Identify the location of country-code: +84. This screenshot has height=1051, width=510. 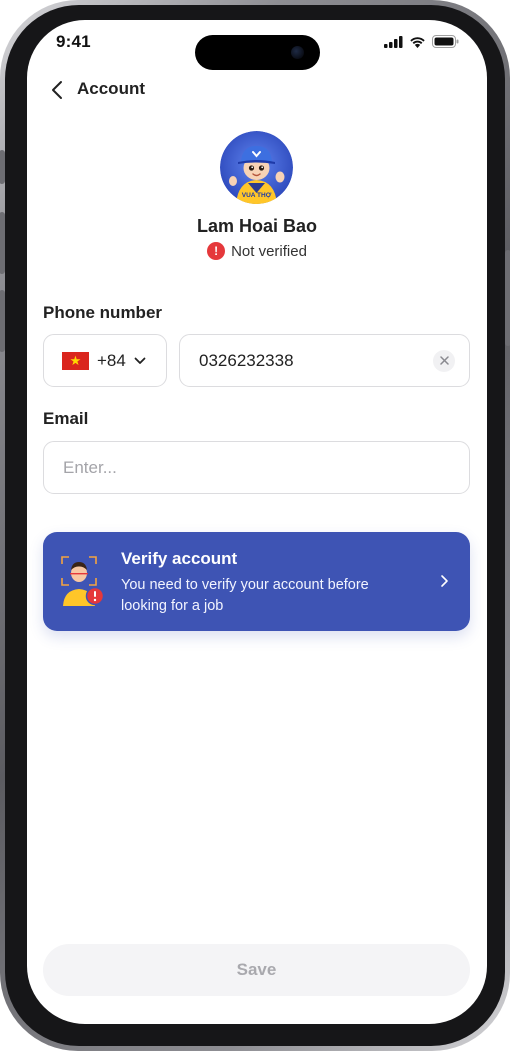
(111, 360).